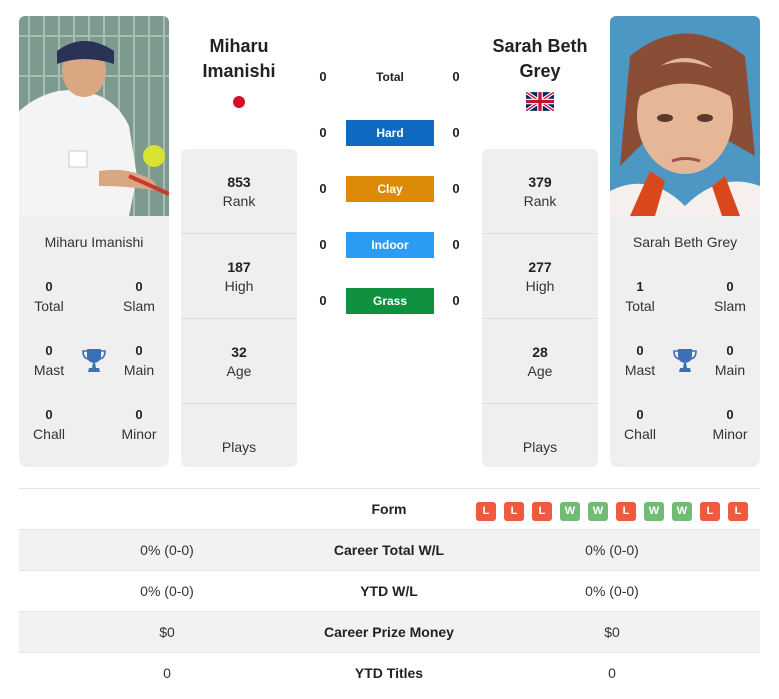 The image size is (779, 699). I want to click on stat-rank: 379 Rank, so click(540, 191).